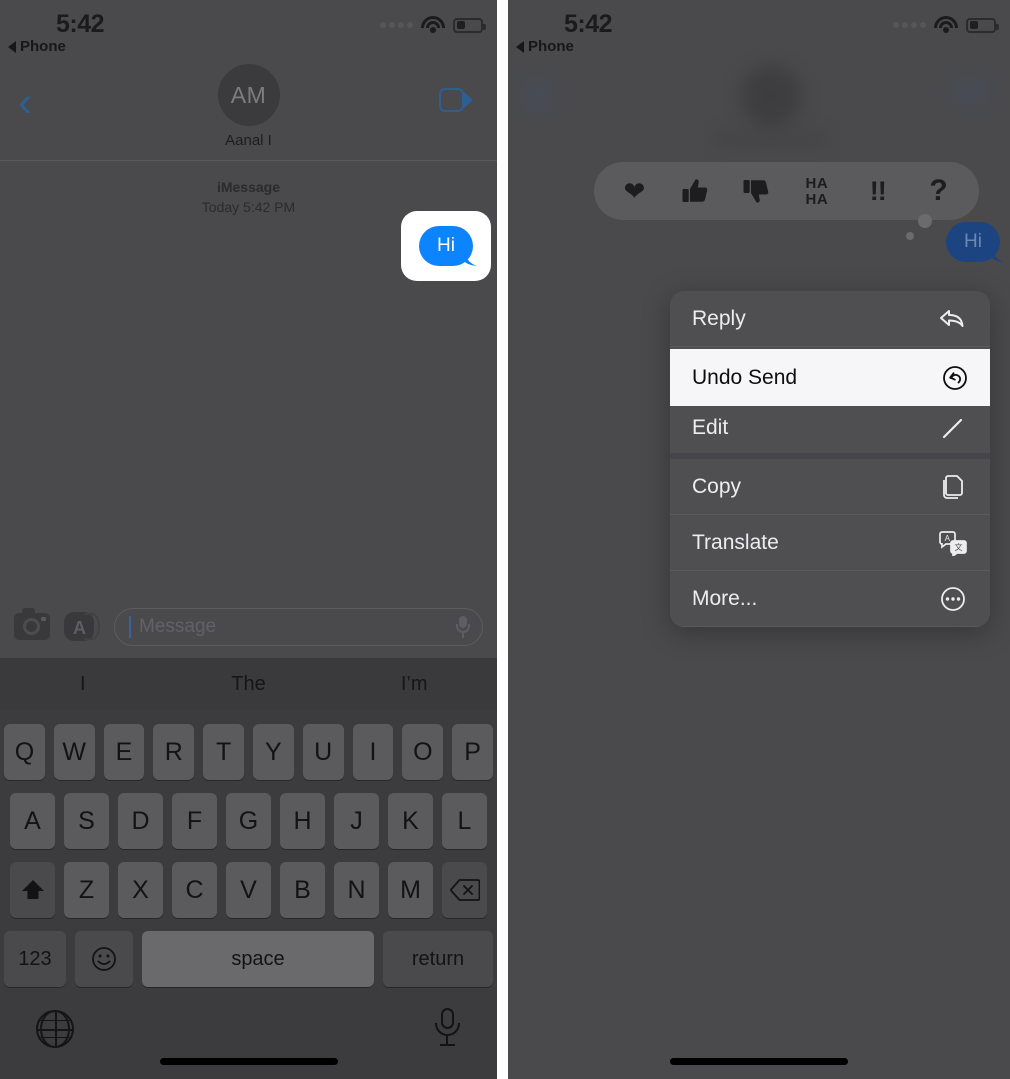  I want to click on tapback-tail-dot-small, so click(910, 236).